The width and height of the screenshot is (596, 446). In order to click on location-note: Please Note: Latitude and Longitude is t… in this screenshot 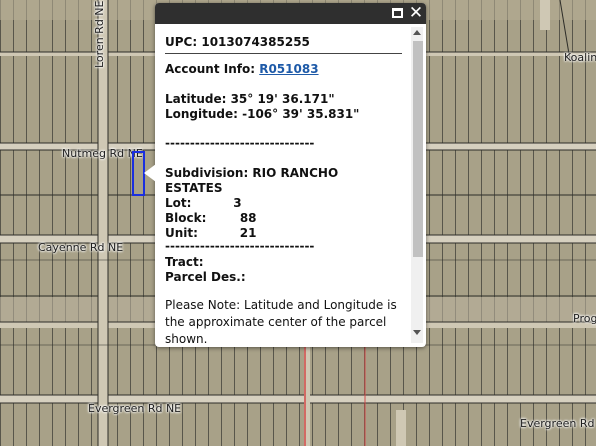, I will do `click(281, 321)`.